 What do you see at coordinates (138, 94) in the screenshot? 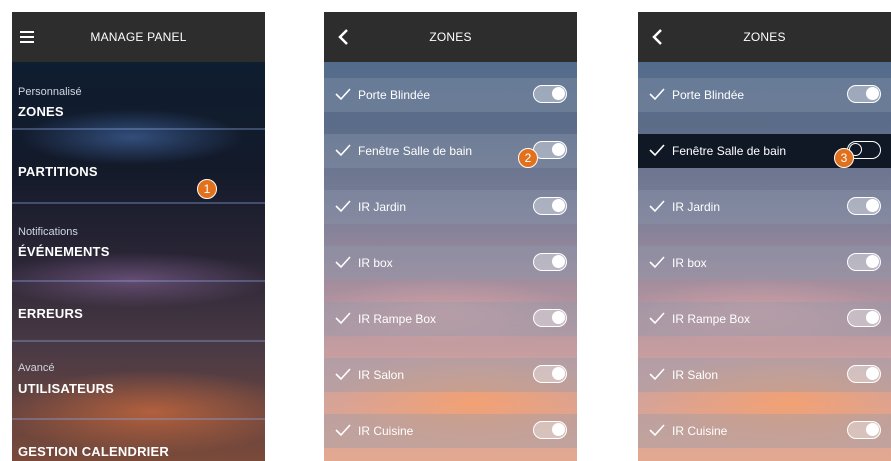
I see `menu-item-zones: Personnalisé ZONES` at bounding box center [138, 94].